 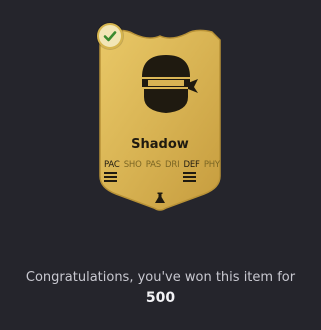 I want to click on stat-pas: PAS, so click(x=153, y=165).